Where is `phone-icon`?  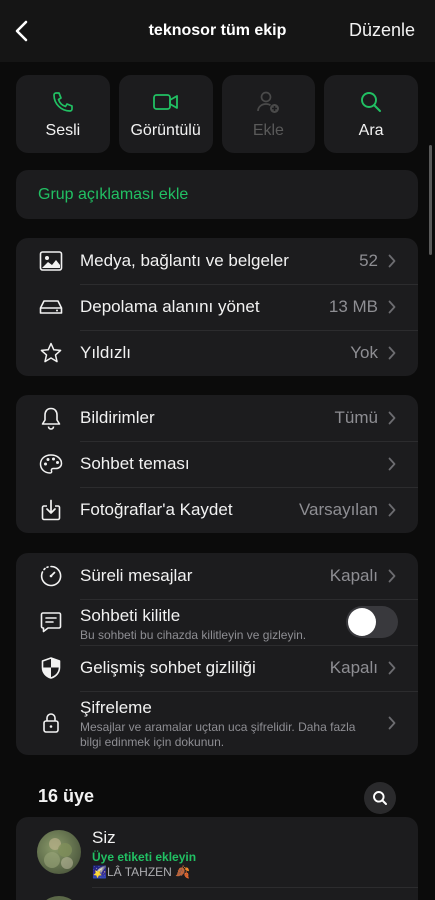 phone-icon is located at coordinates (63, 102).